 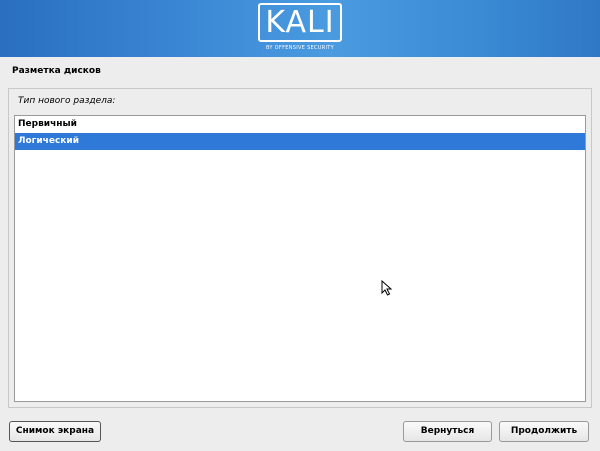 I want to click on logo-text: KALI, so click(x=300, y=22).